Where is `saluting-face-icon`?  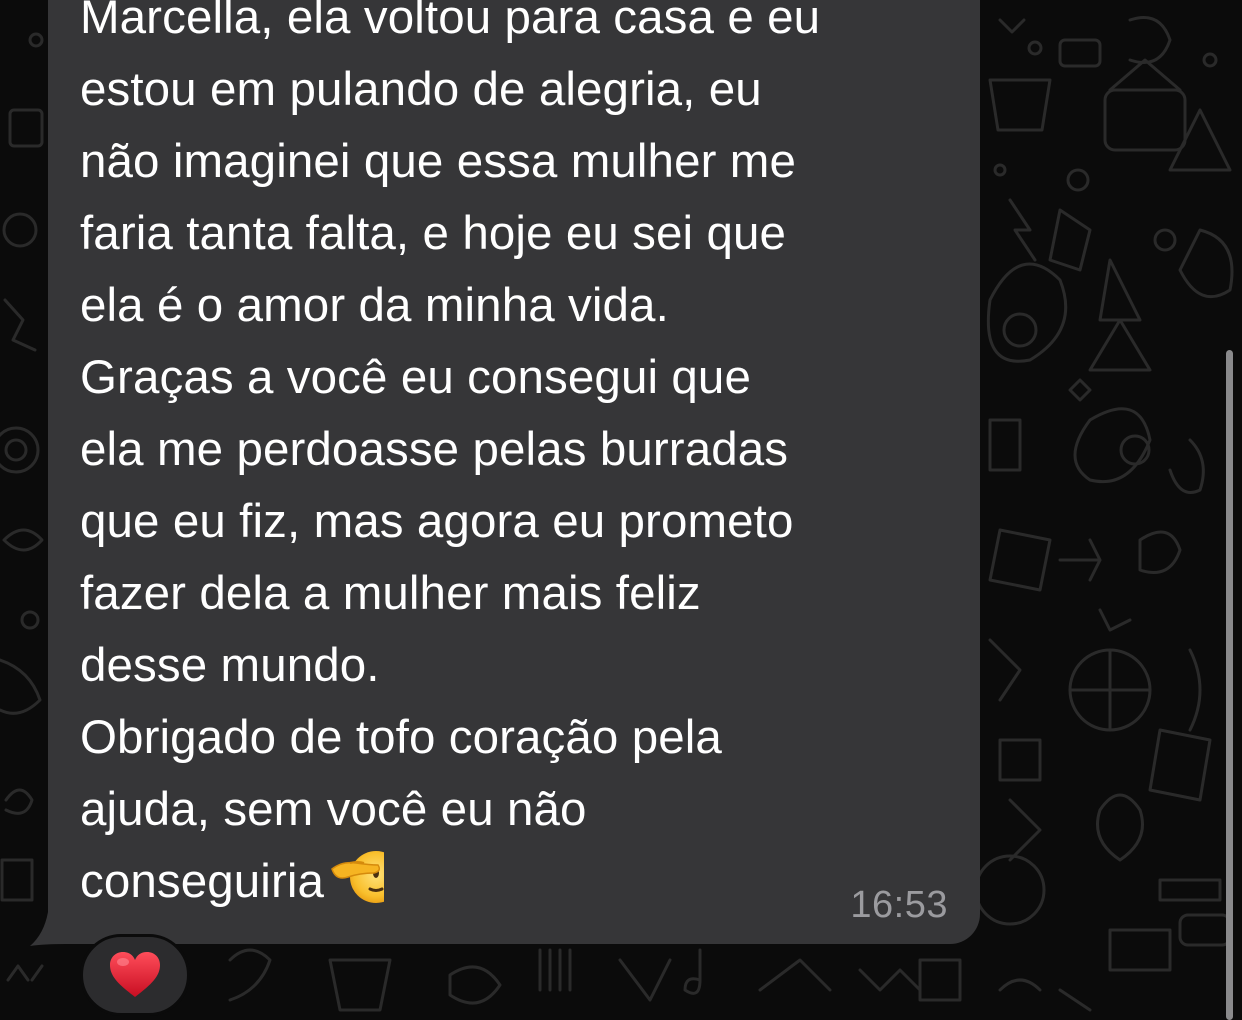 saluting-face-icon is located at coordinates (363, 879).